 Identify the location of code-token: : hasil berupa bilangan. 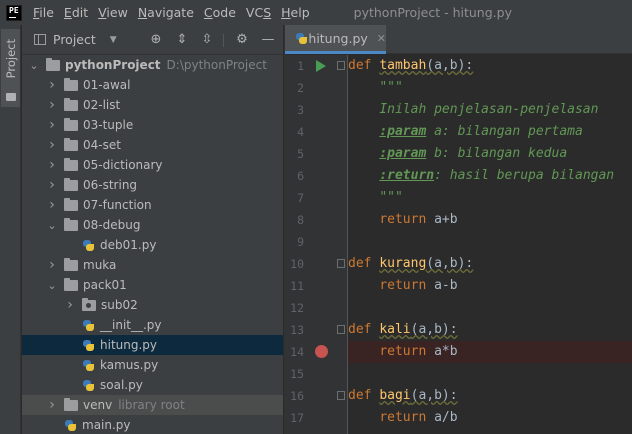
(524, 175).